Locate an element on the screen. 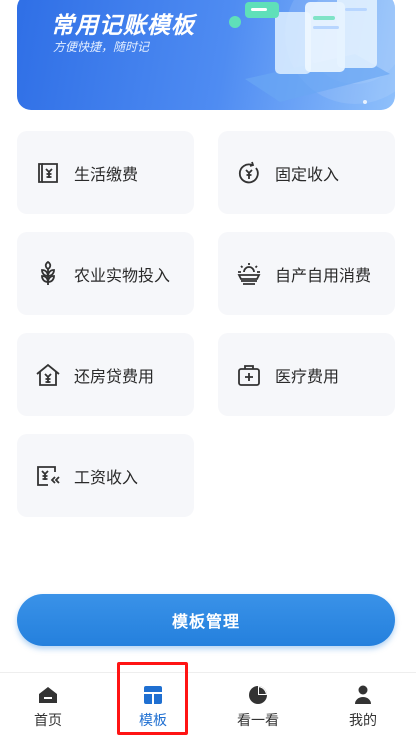  salary-icon is located at coordinates (48, 476).